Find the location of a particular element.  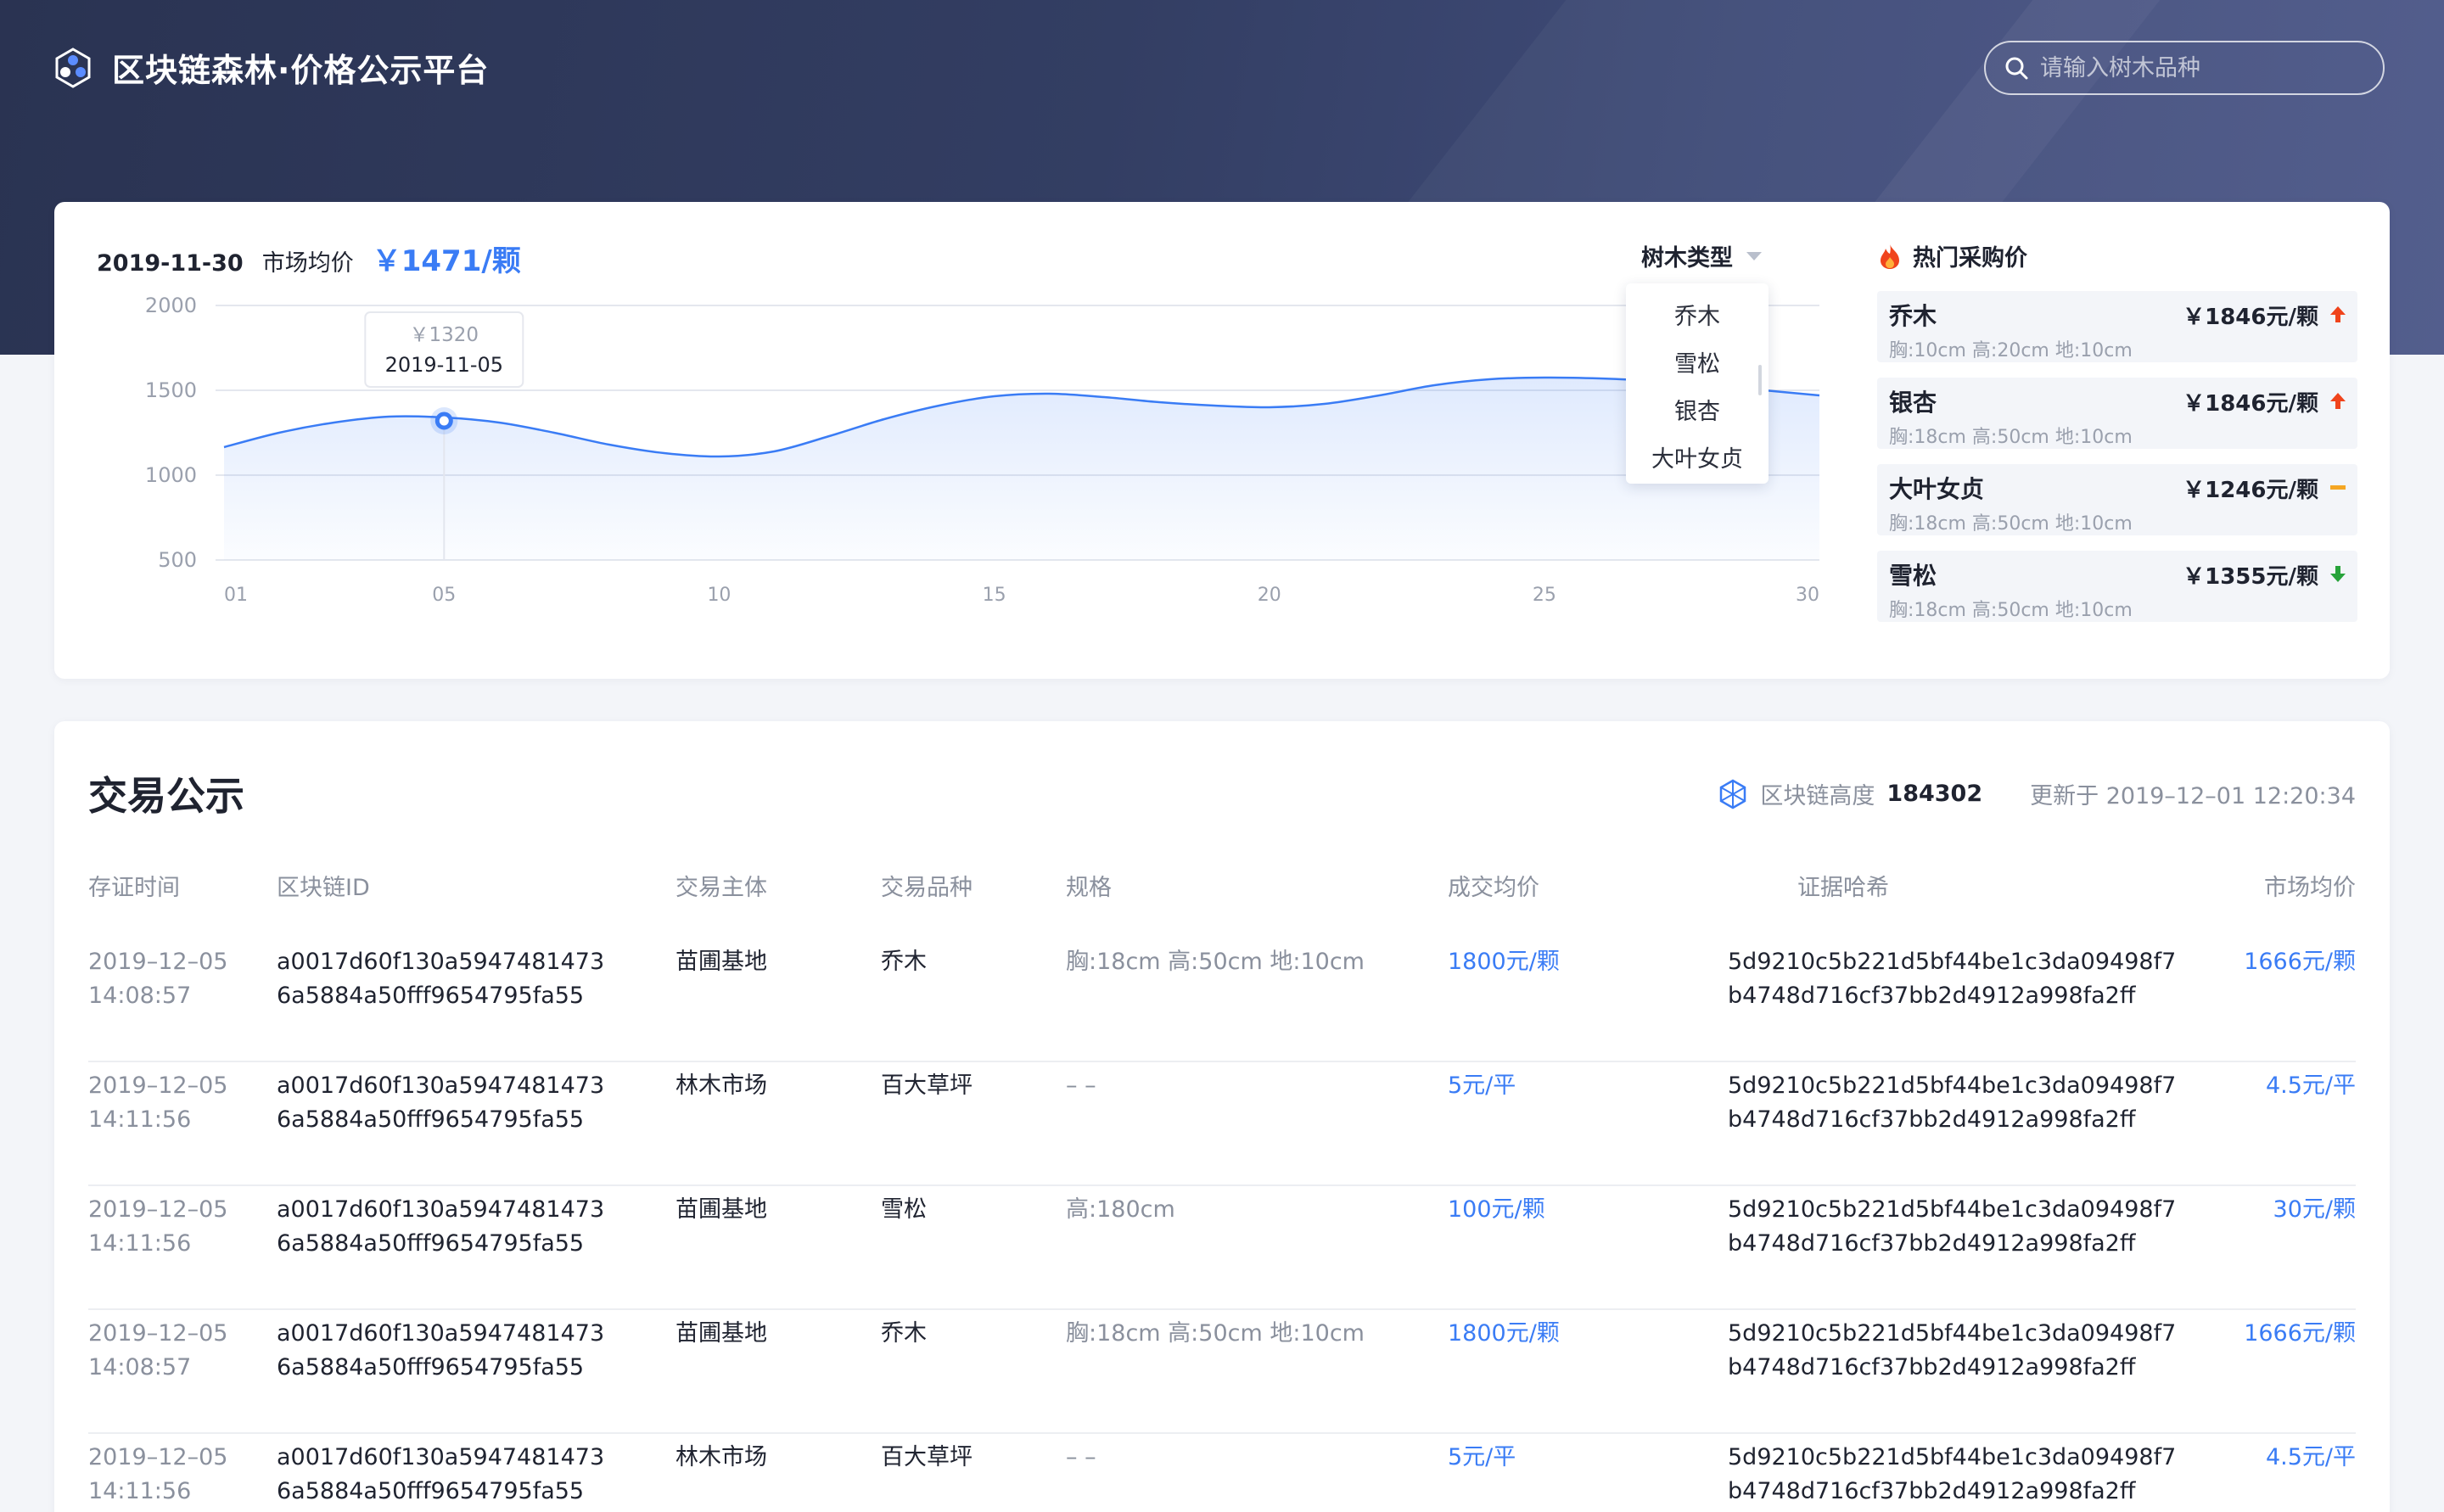

app-title: 区块链森林·价格公示平台 is located at coordinates (301, 71).